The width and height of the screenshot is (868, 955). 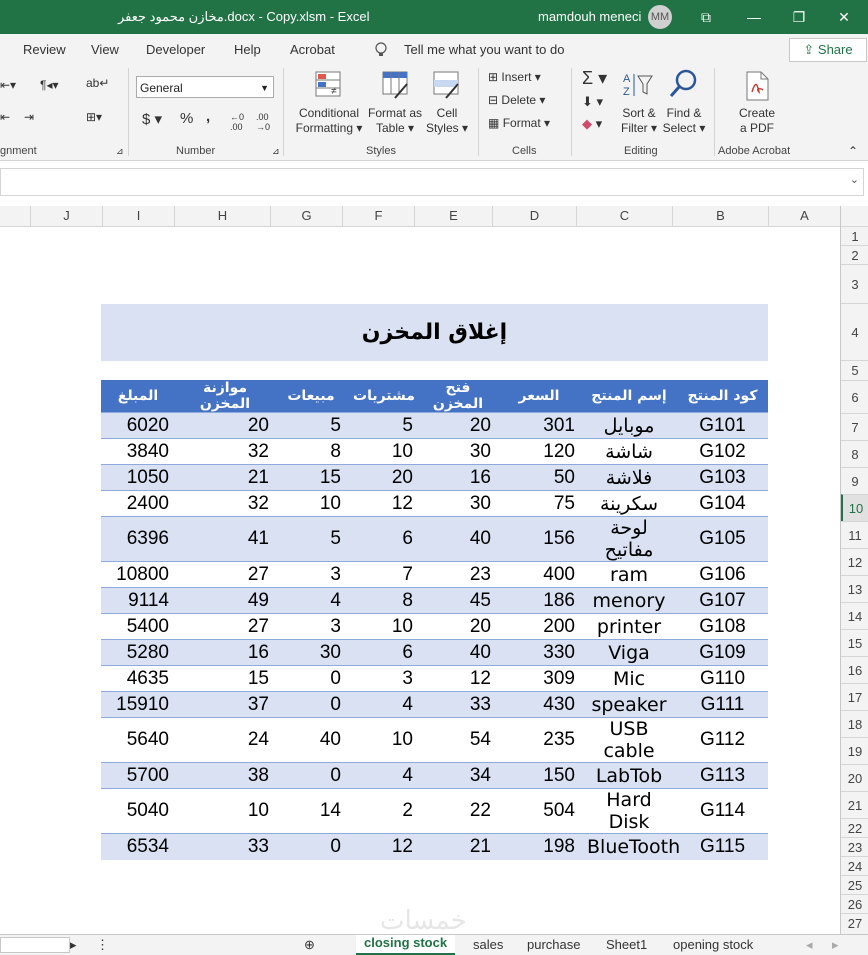 What do you see at coordinates (312, 49) in the screenshot?
I see `tab-acrobat: Acrobat` at bounding box center [312, 49].